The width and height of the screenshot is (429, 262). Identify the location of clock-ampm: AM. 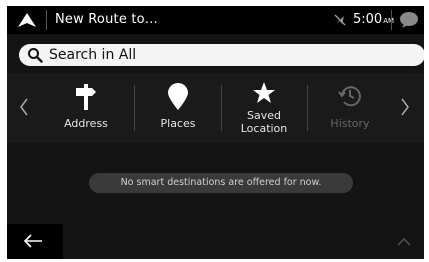
(389, 21).